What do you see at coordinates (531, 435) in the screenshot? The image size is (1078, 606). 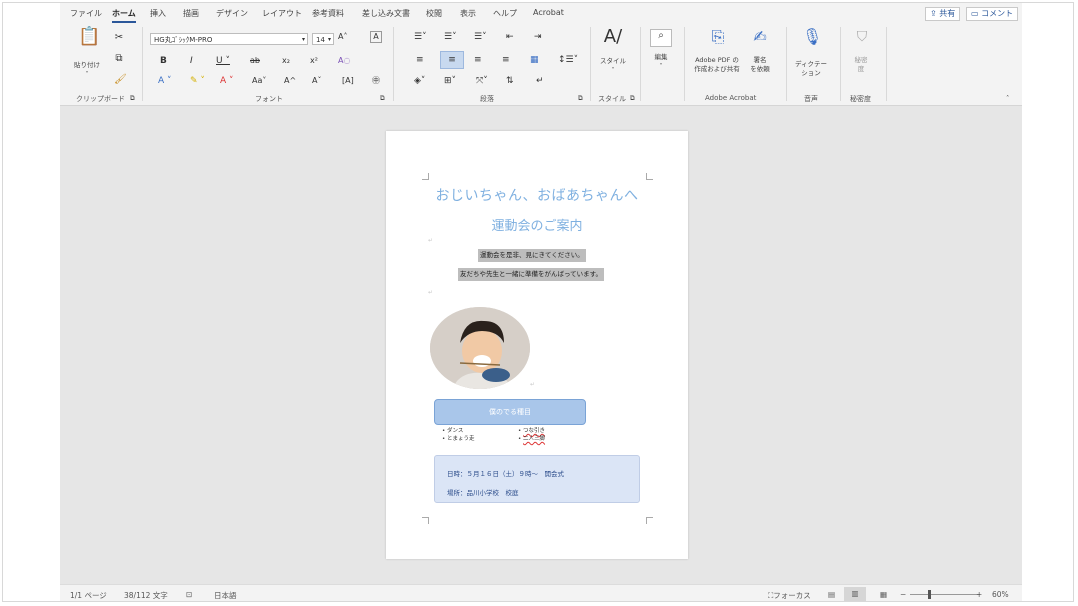 I see `bullet-list-right: • つな引き • 二人三脚` at bounding box center [531, 435].